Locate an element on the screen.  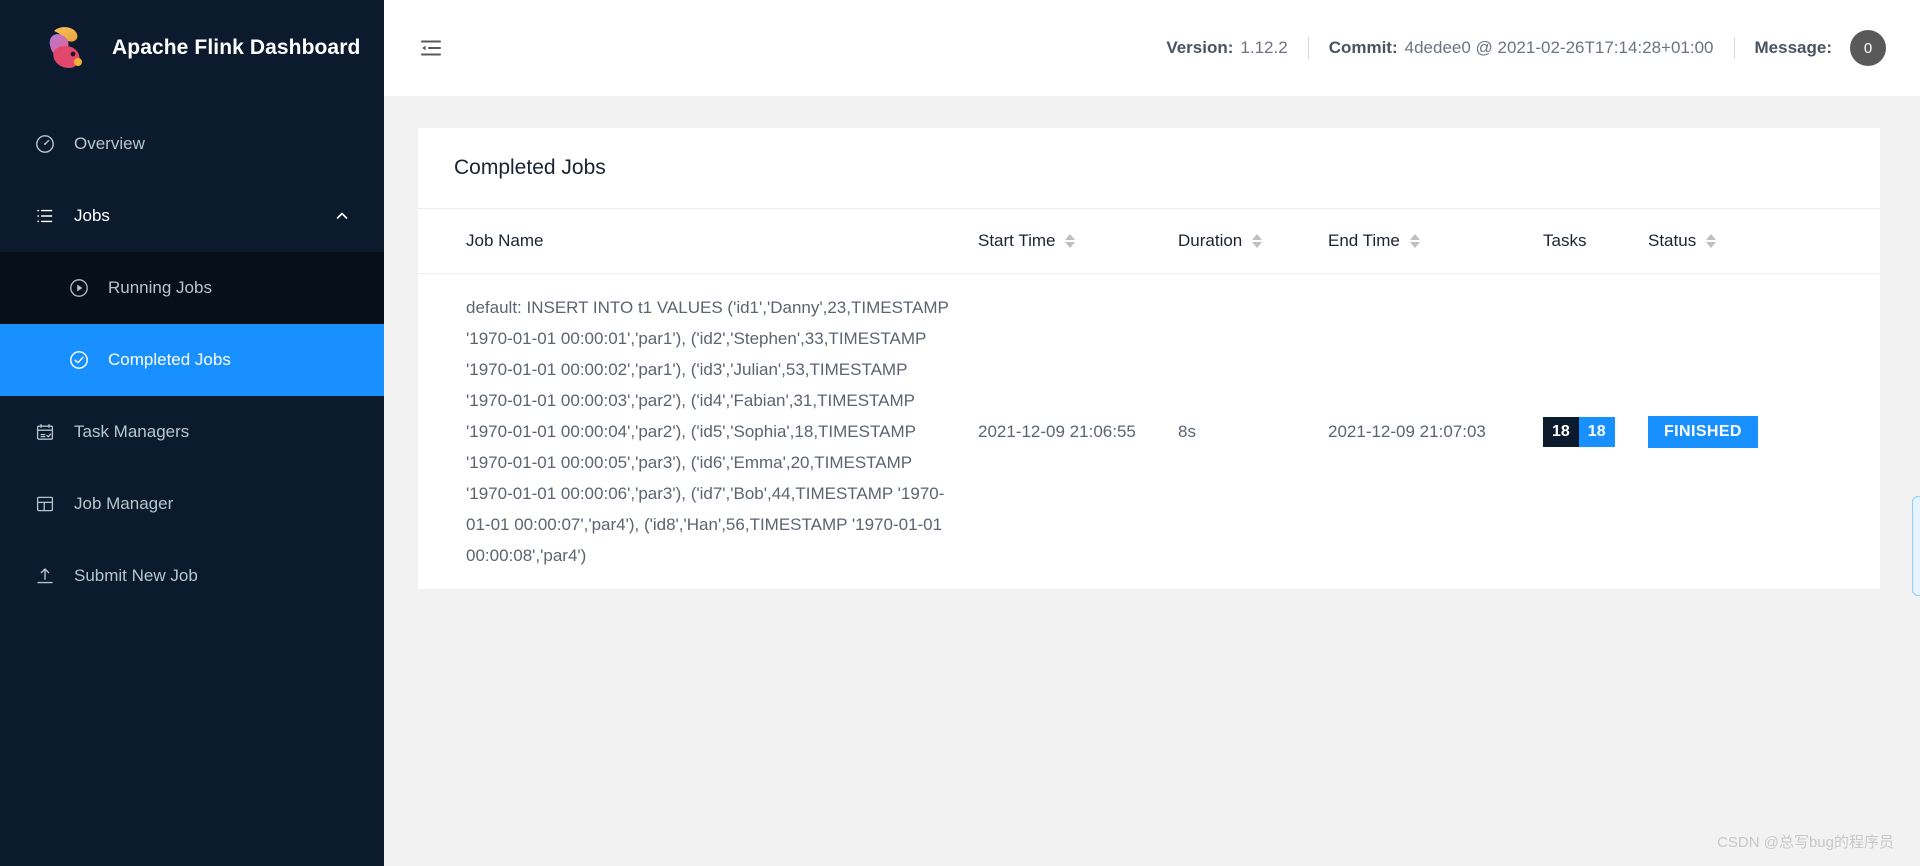
sidebar-item-completed-jobs: Completed Jobs is located at coordinates (192, 360).